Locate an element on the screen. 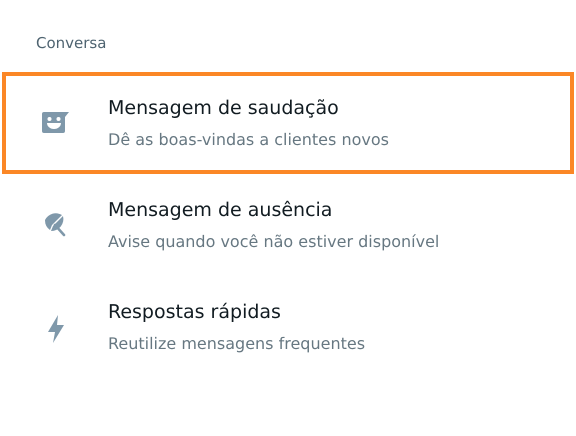  item-title: Mensagem de ausência is located at coordinates (221, 210).